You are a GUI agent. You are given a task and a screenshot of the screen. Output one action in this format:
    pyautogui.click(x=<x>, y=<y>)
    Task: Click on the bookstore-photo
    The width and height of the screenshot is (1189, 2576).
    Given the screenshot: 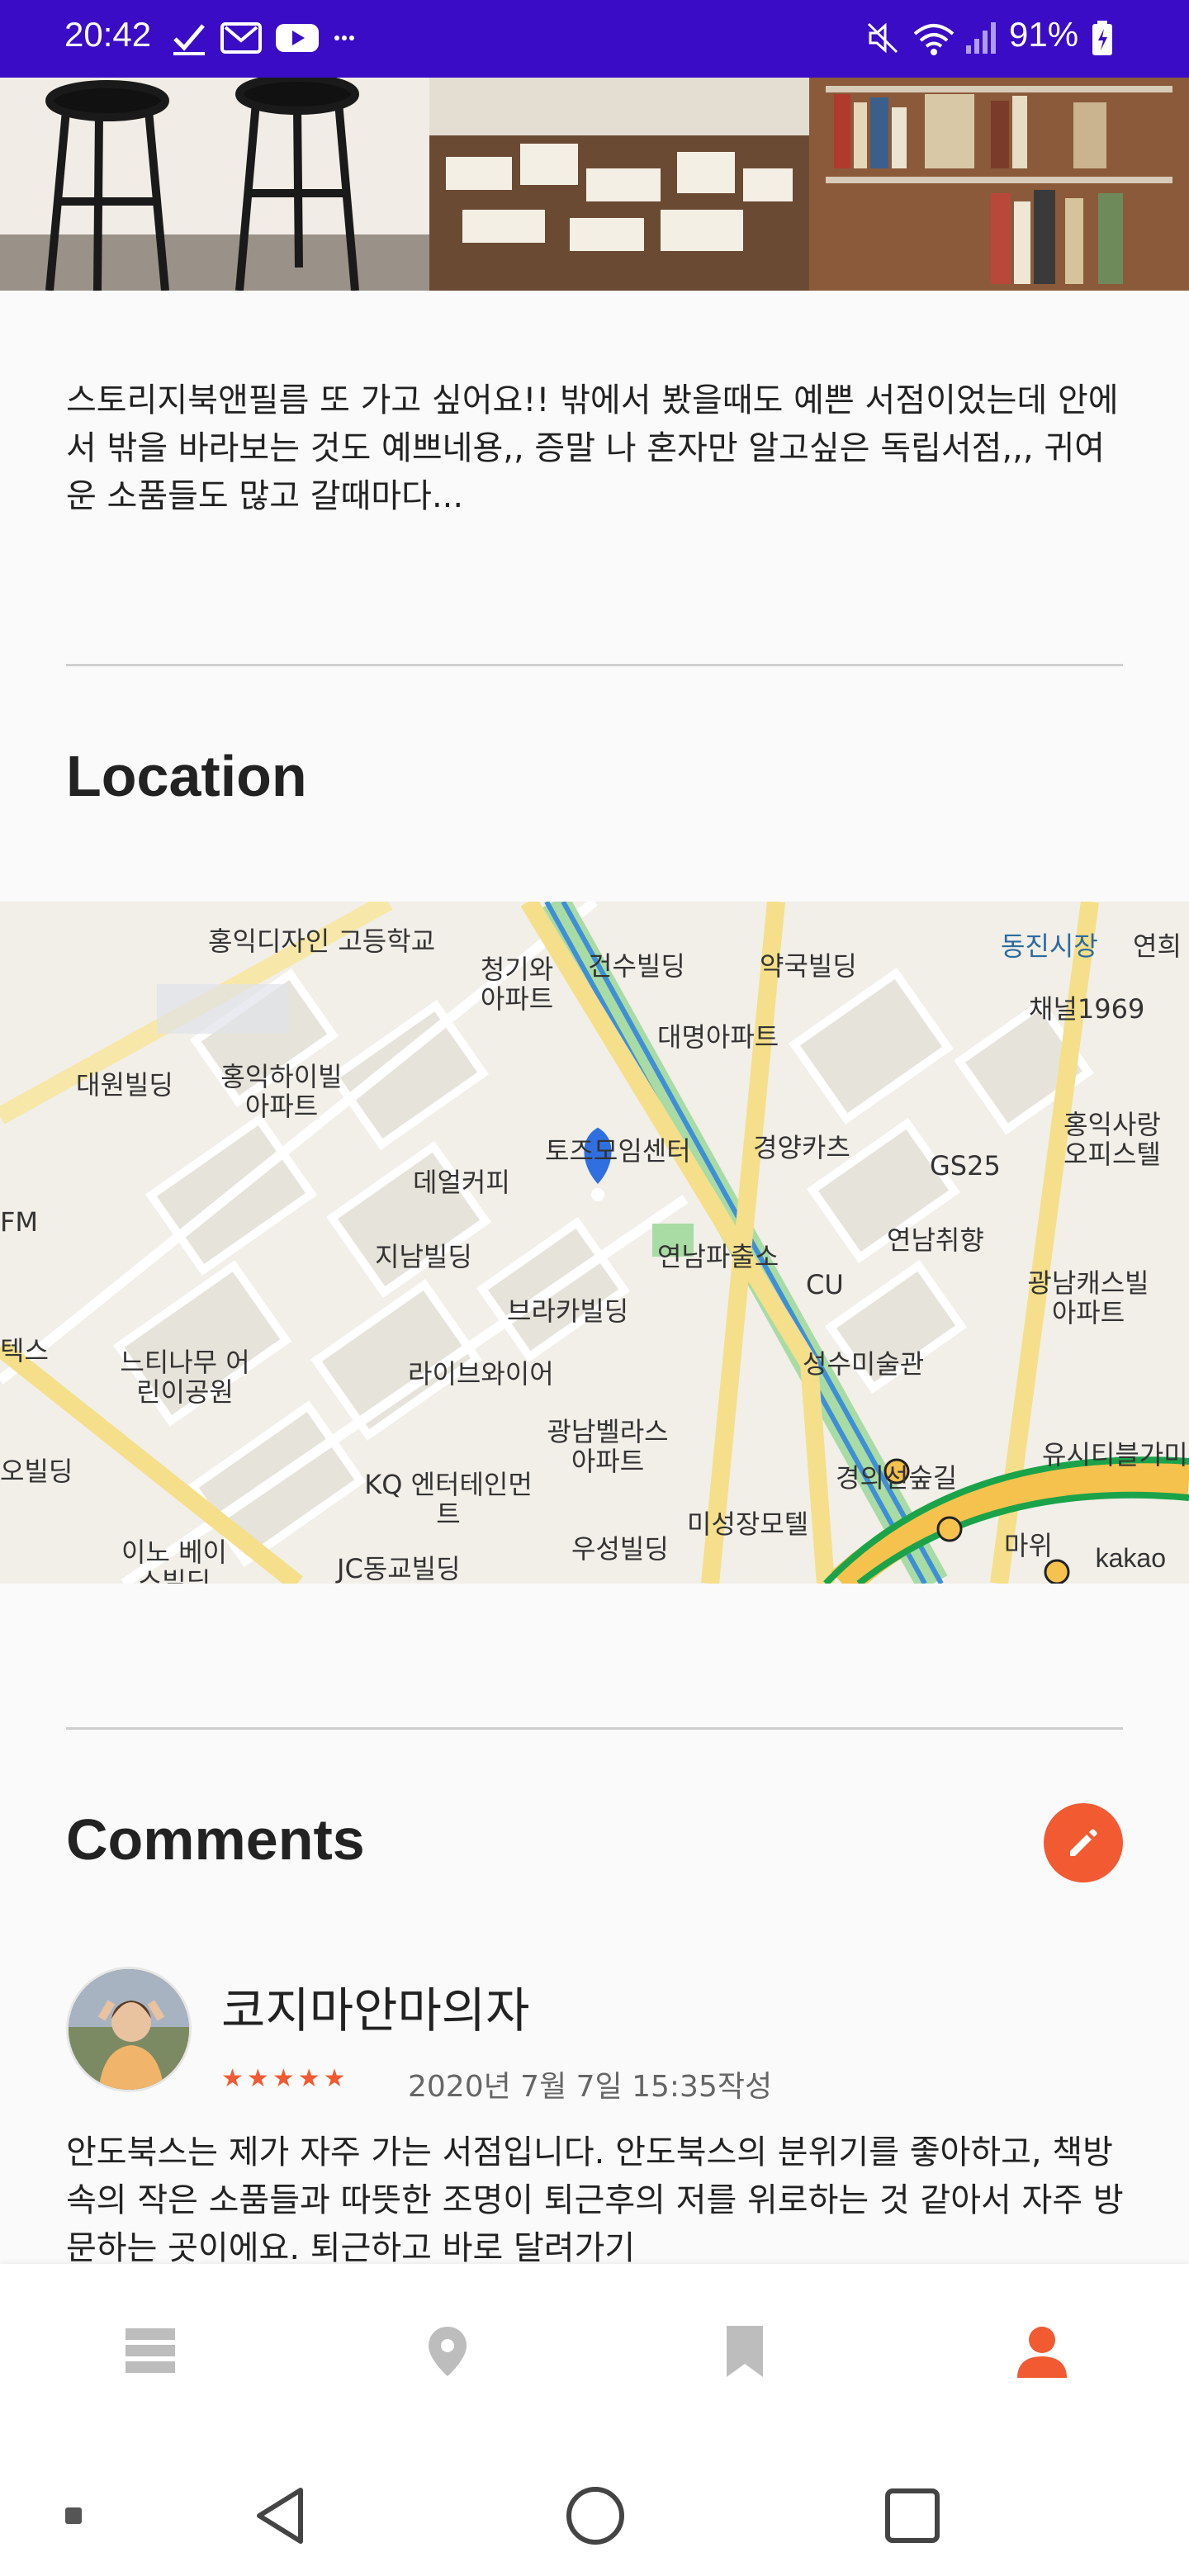 What is the action you would take?
    pyautogui.click(x=594, y=184)
    